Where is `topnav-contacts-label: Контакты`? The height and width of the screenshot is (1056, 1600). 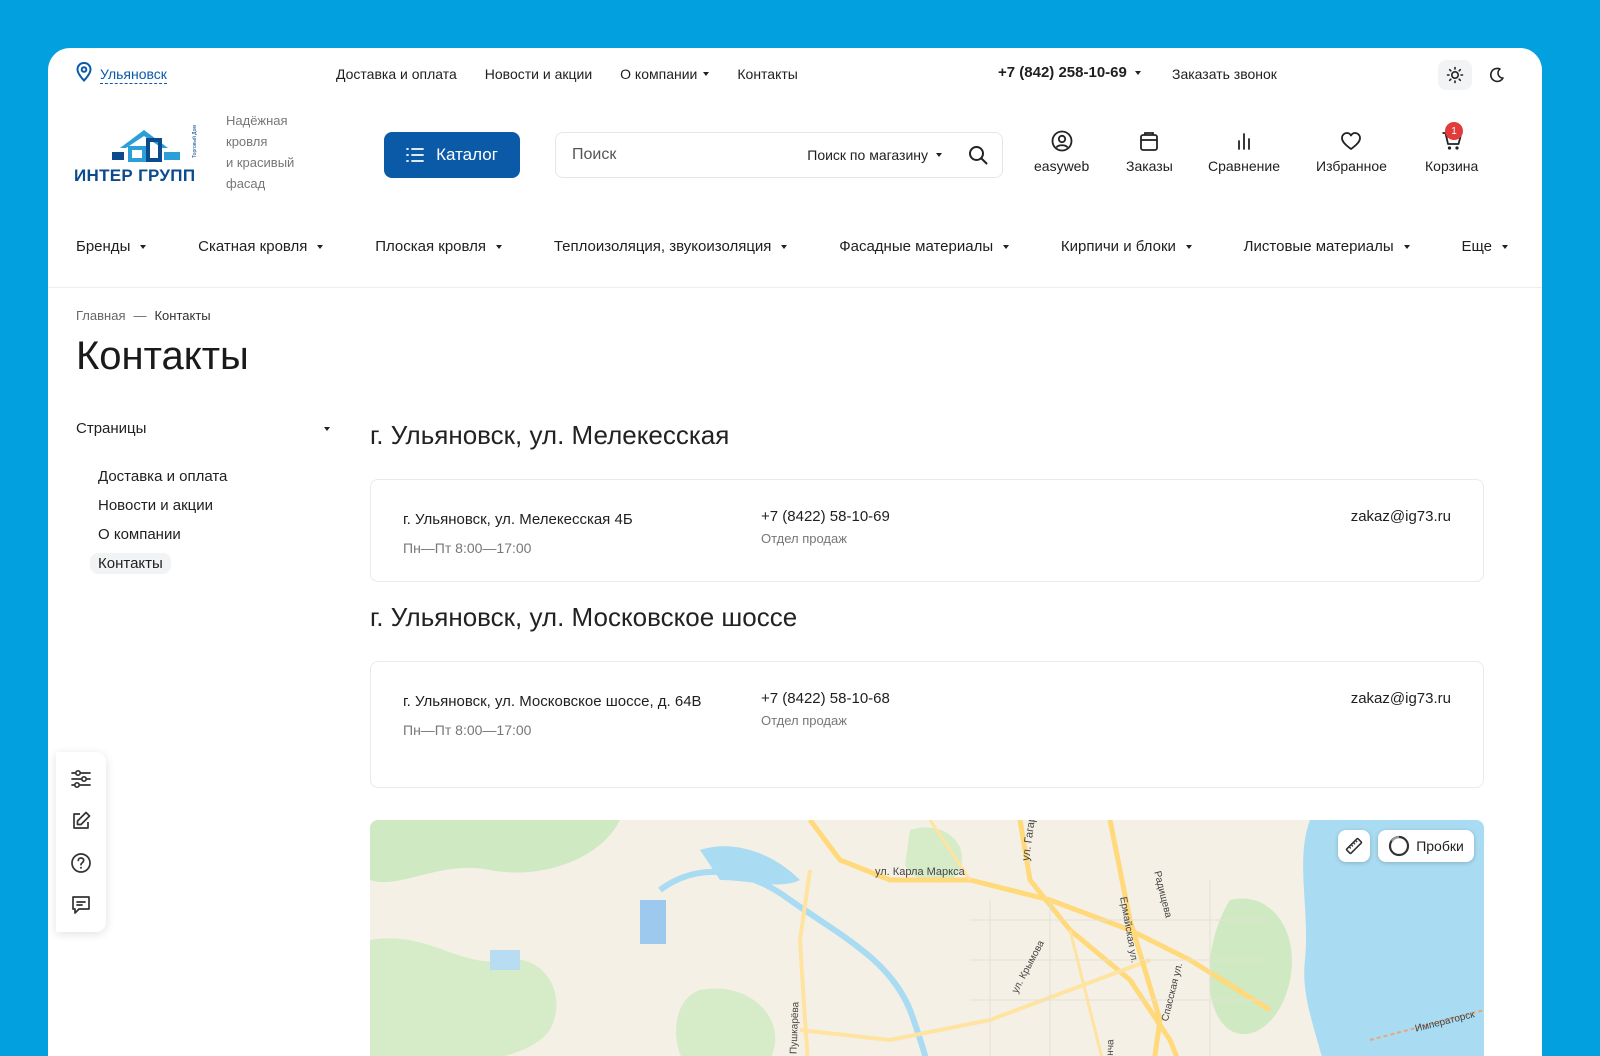
topnav-contacts-label: Контакты is located at coordinates (767, 74).